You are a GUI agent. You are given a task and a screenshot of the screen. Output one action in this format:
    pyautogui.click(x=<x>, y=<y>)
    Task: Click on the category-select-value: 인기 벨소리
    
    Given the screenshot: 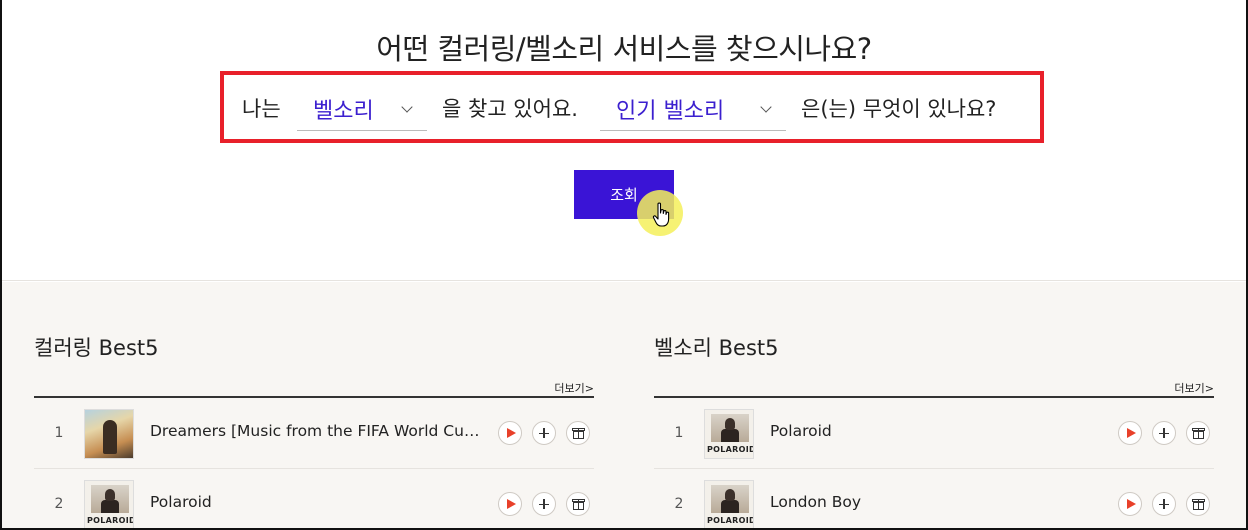 What is the action you would take?
    pyautogui.click(x=670, y=111)
    